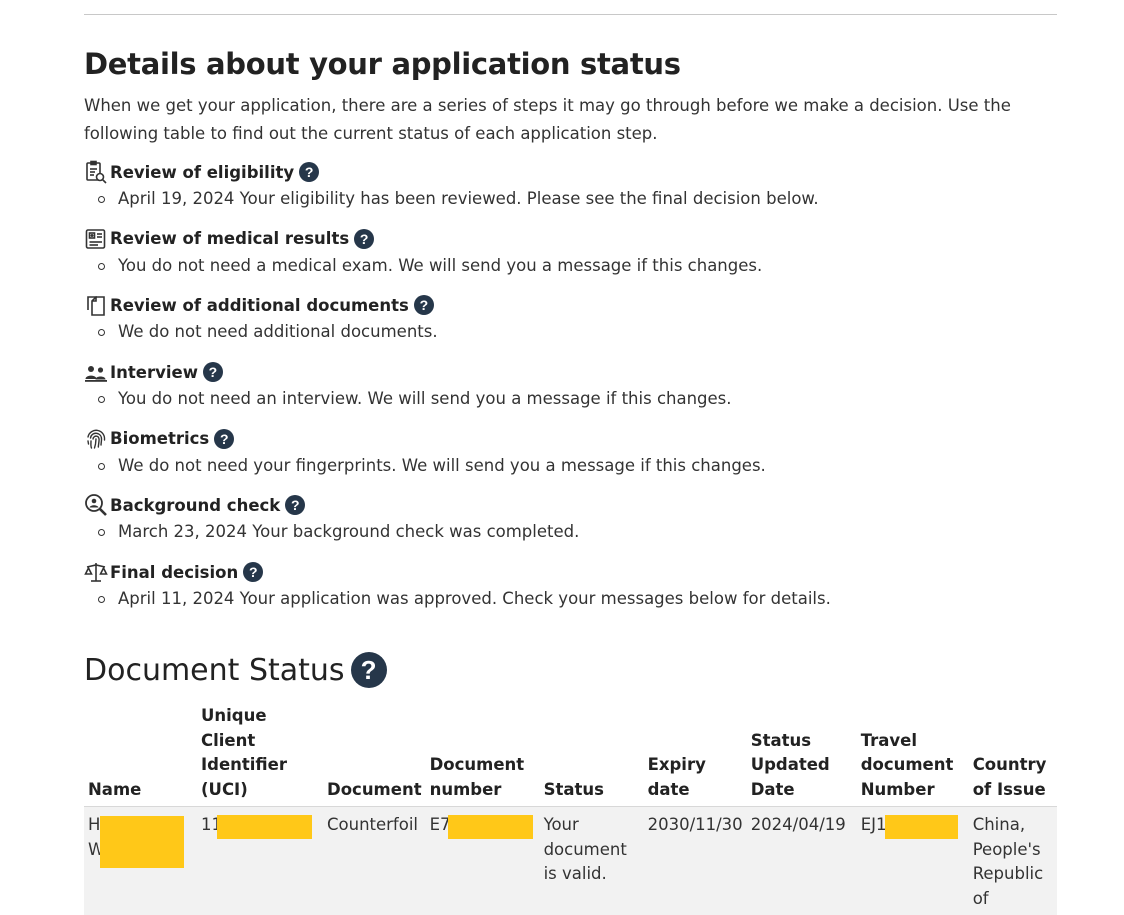  Describe the element at coordinates (1013, 861) in the screenshot. I see `cell-country-of-issue: China, People's Republic of` at that location.